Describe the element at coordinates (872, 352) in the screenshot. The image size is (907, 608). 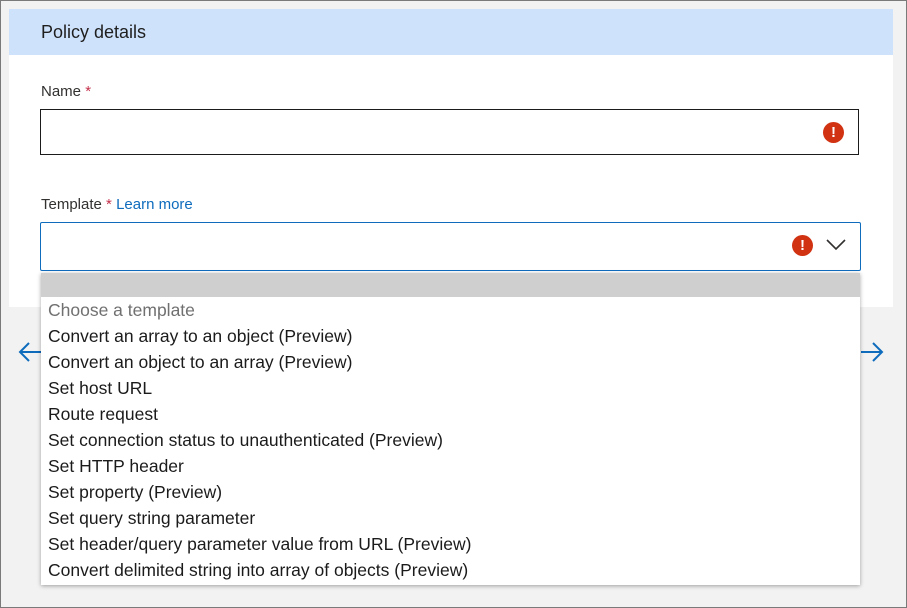
I see `arrow-right-icon` at that location.